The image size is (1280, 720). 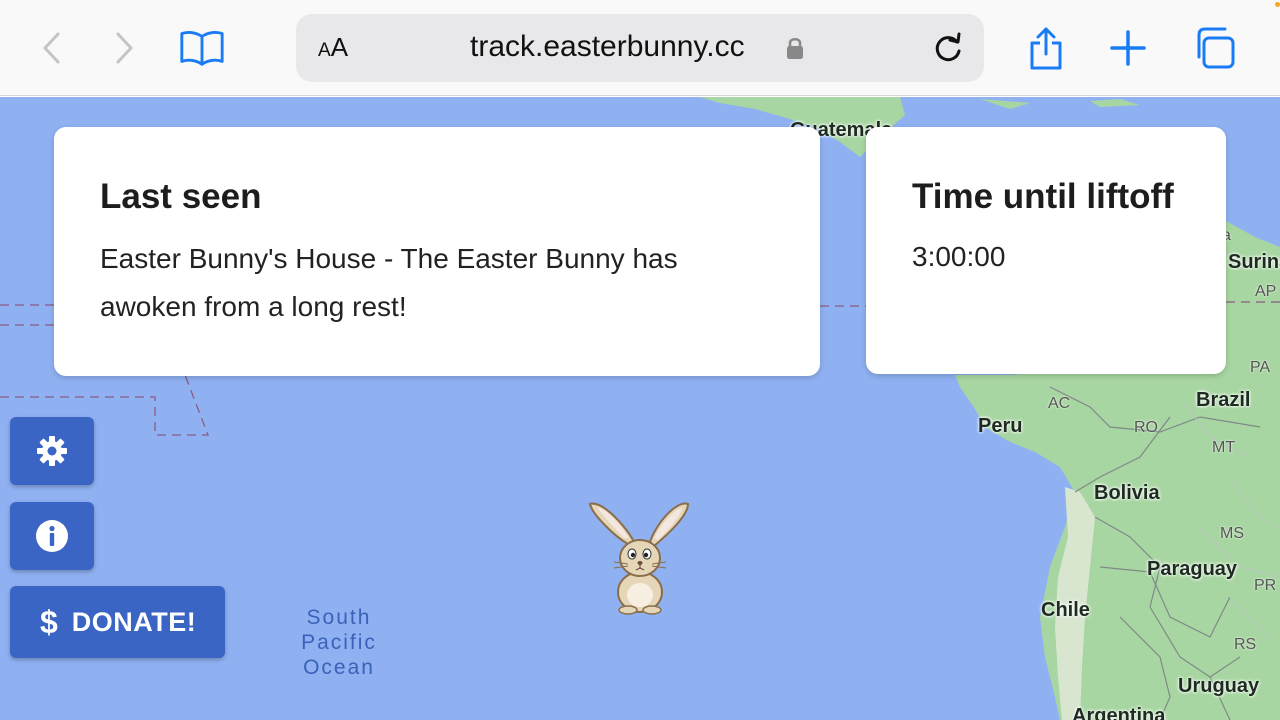 I want to click on map-label-peru: Peru, so click(x=1000, y=426).